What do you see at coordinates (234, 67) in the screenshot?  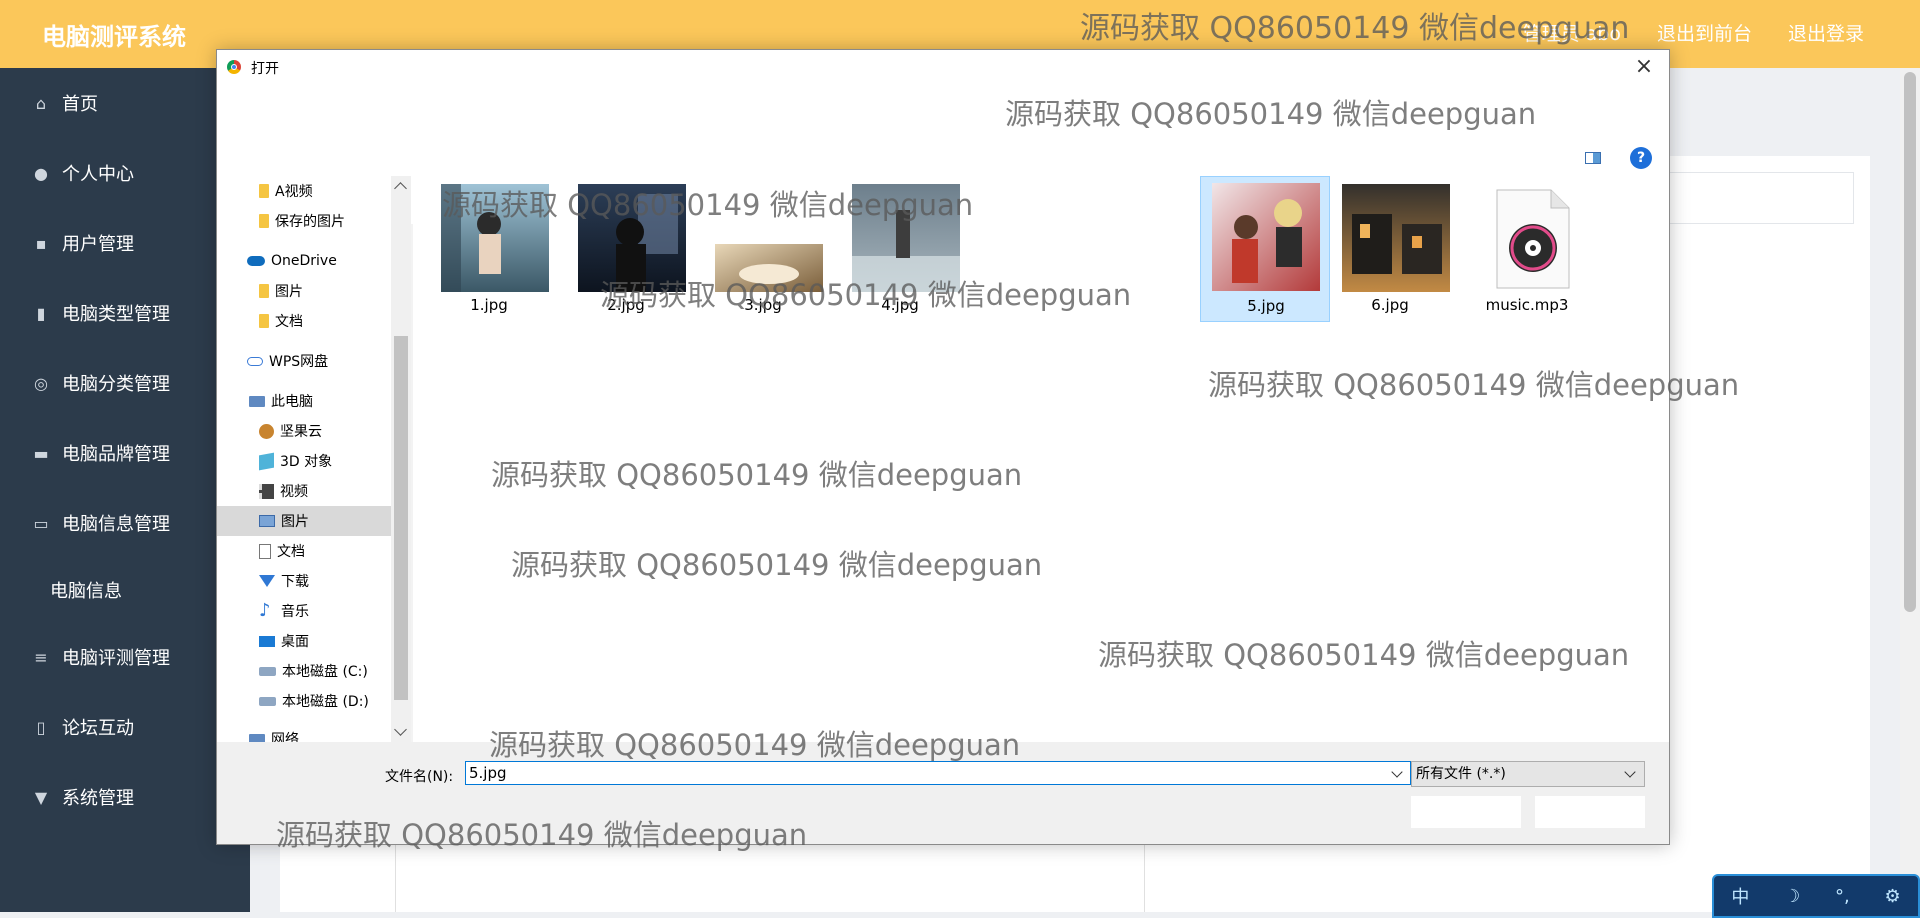 I see `chrome-icon` at bounding box center [234, 67].